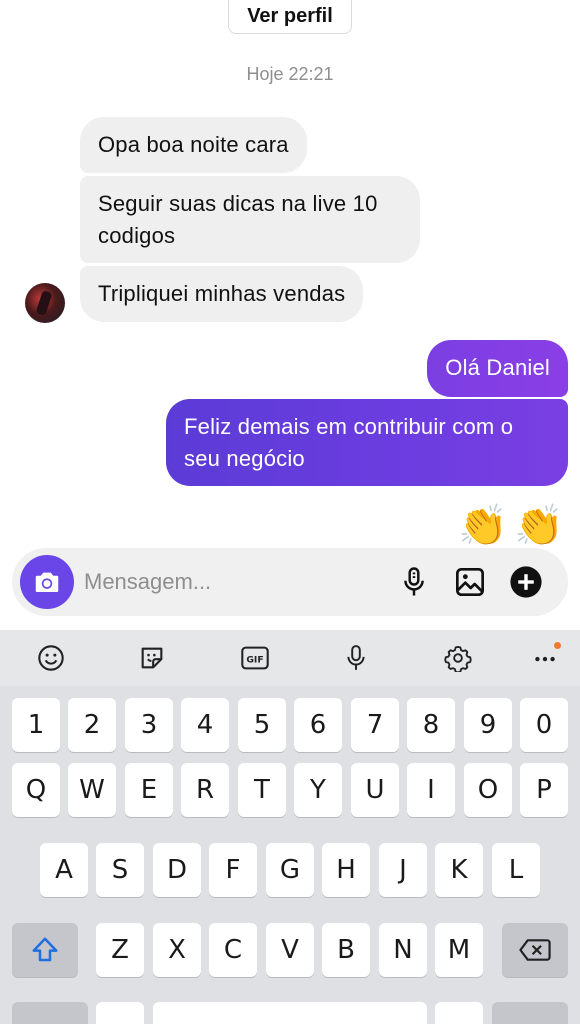 This screenshot has width=580, height=1024. Describe the element at coordinates (290, 870) in the screenshot. I see `key-g: G` at that location.